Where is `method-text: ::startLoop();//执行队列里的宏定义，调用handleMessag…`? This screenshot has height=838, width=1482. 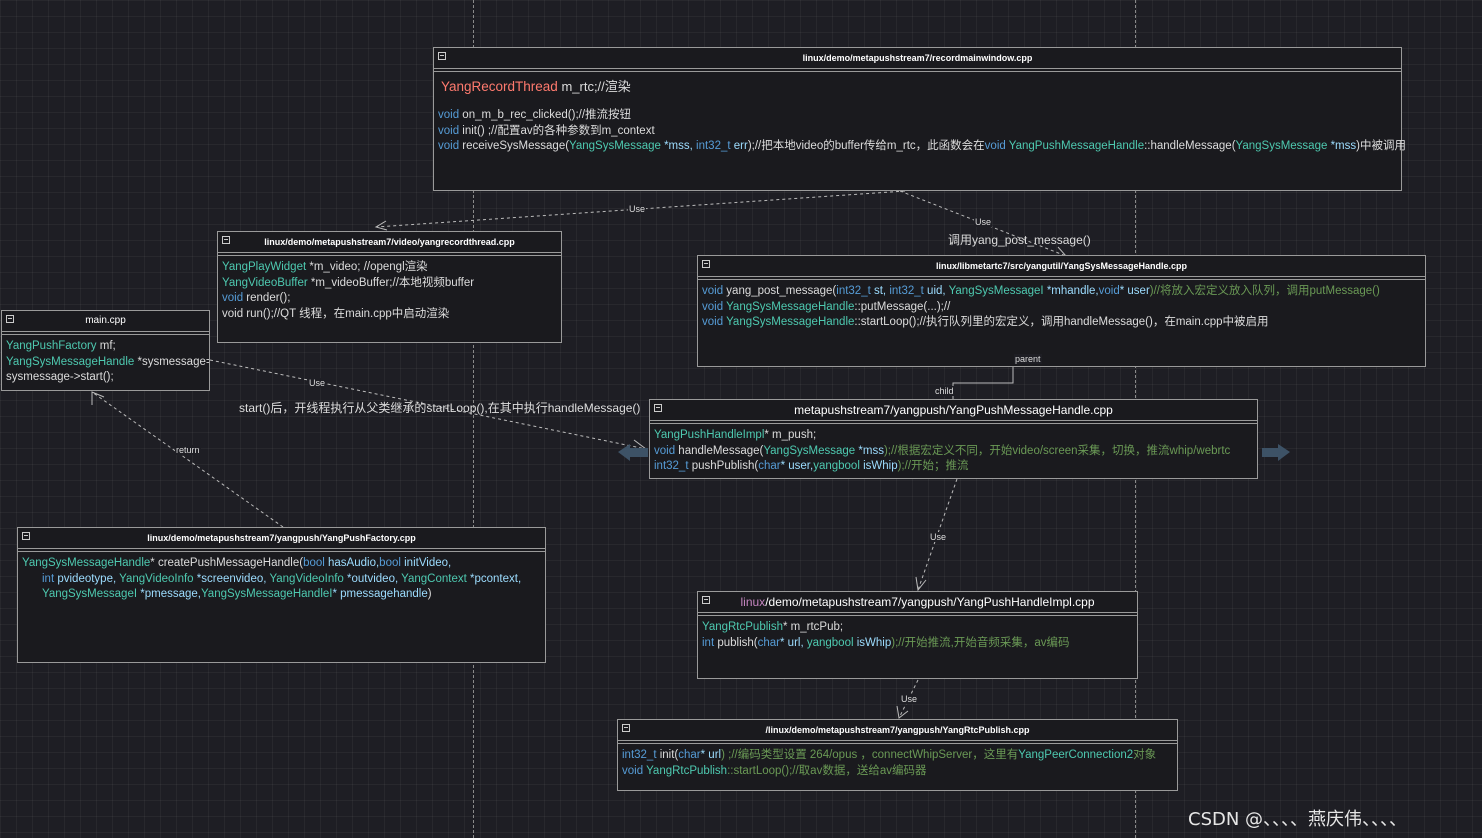
method-text: ::startLoop();//执行队列里的宏定义，调用handleMessag… is located at coordinates (1061, 322).